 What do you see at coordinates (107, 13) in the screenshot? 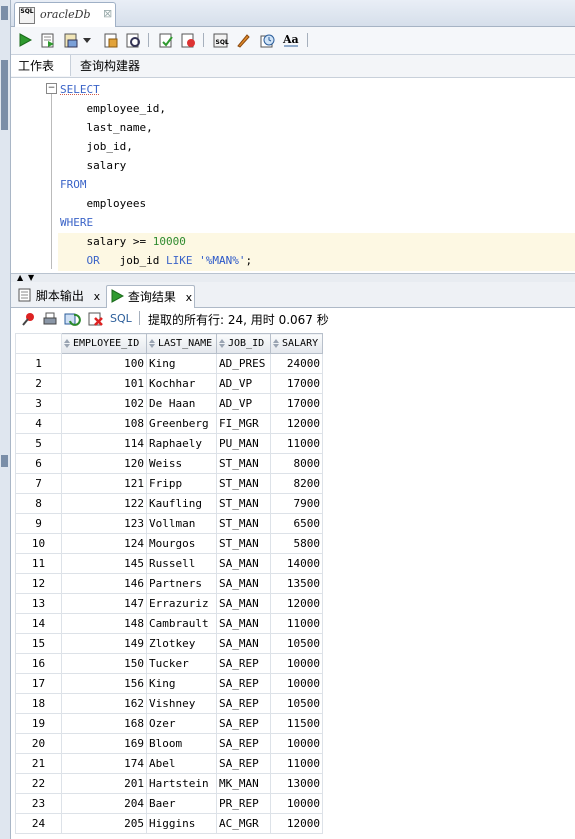
I see `tab-close-icon: ⊠` at bounding box center [107, 13].